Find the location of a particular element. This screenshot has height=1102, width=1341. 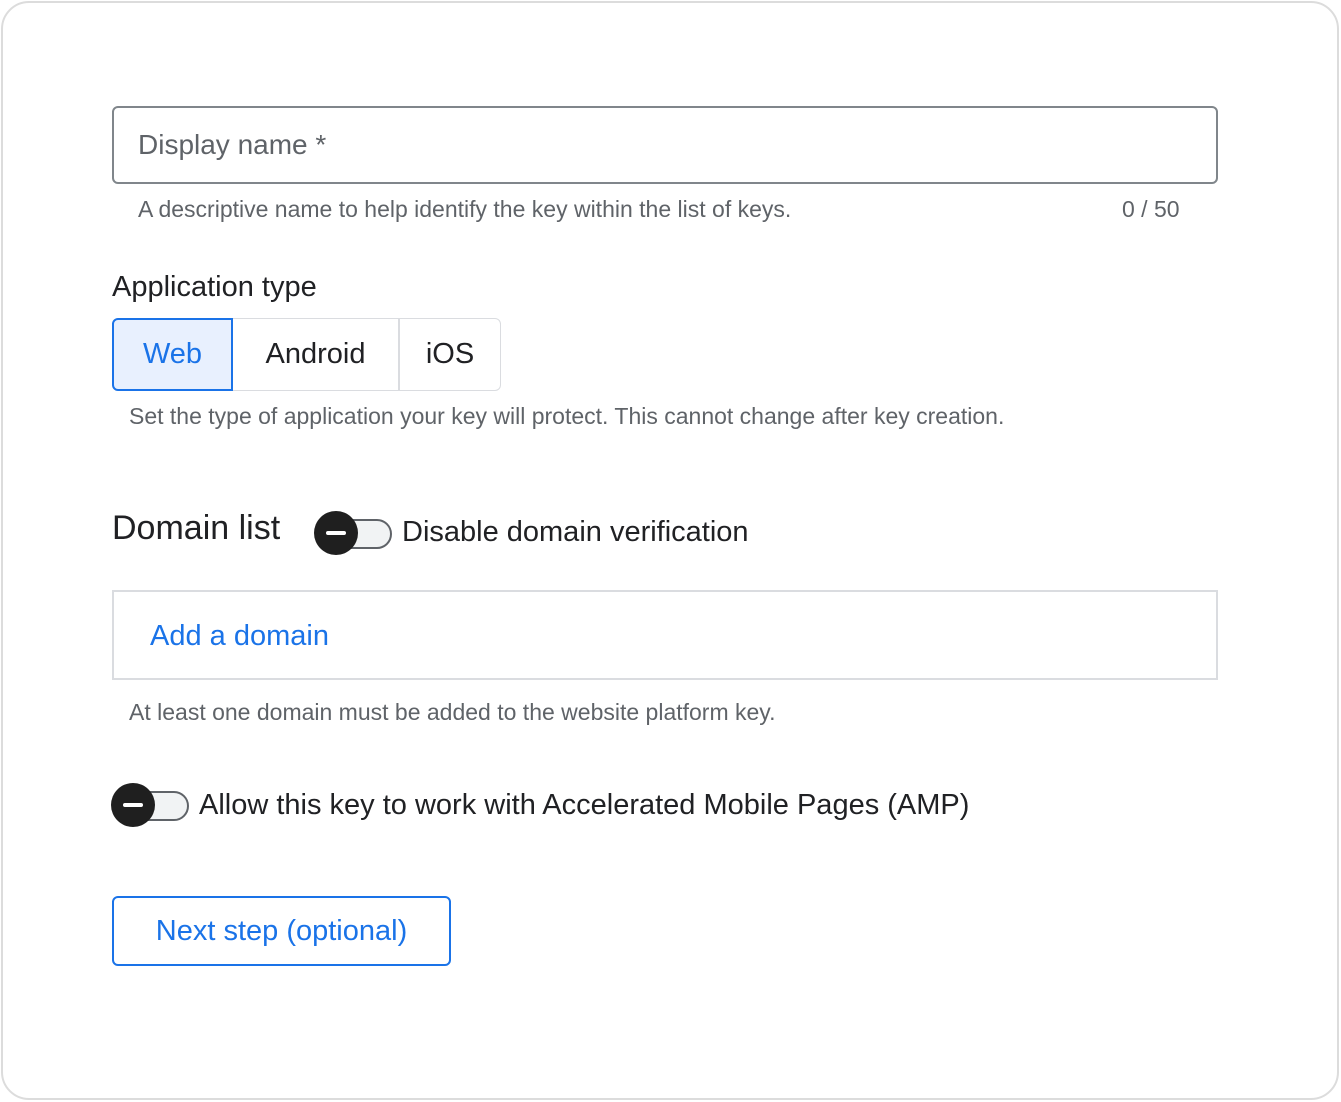

application-type-selector: Web Android iOS is located at coordinates (306, 354).